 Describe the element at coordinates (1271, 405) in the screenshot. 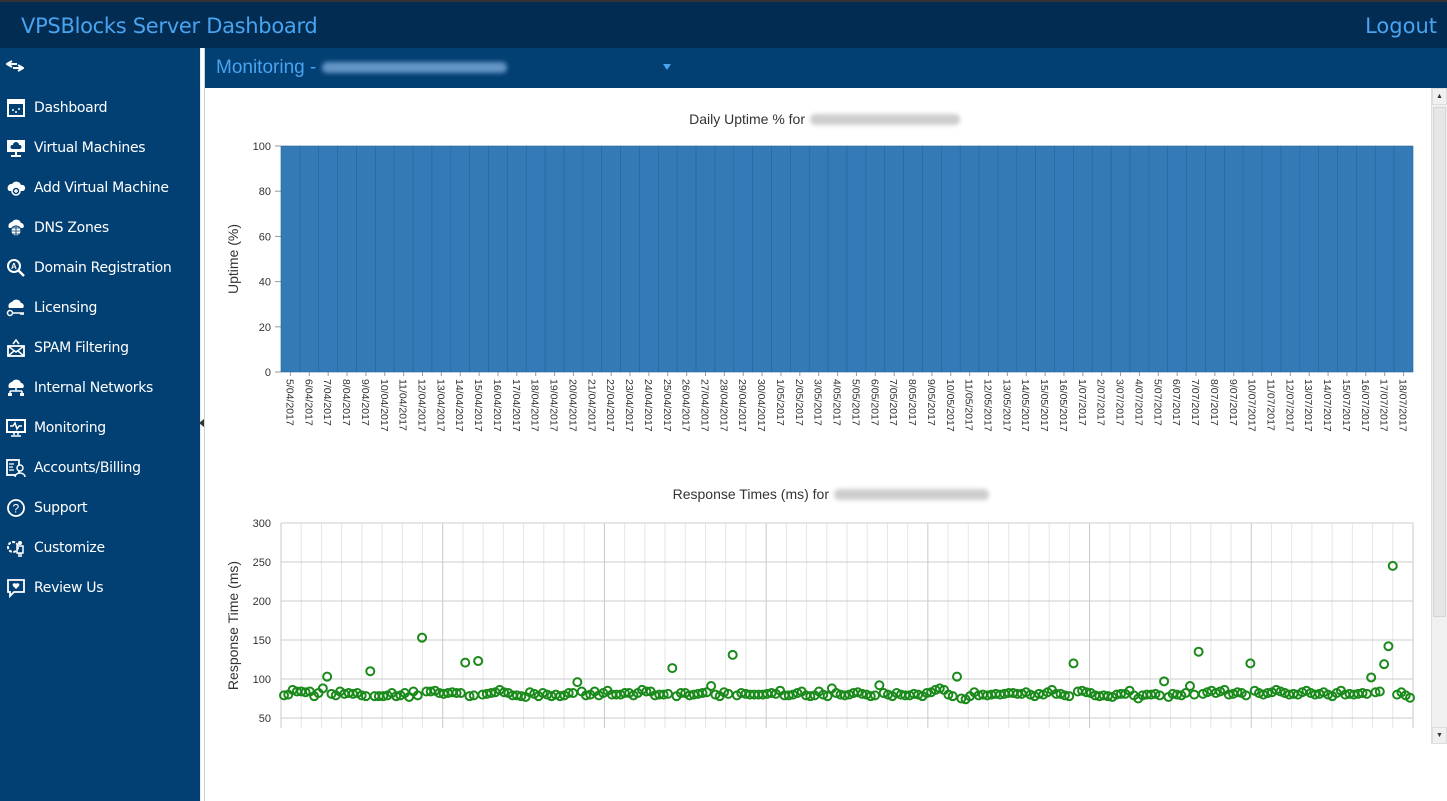

I see `x-tick-label: 11/07/2017` at that location.